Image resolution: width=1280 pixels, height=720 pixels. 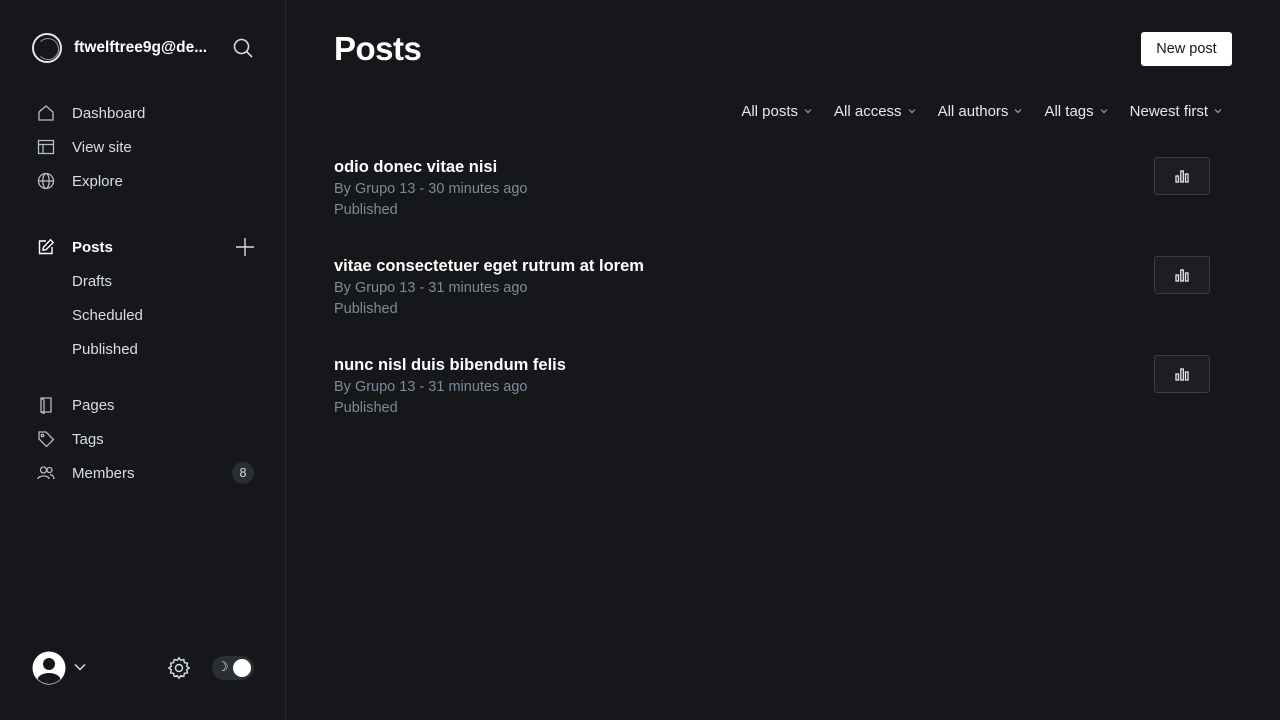 I want to click on gear-icon, so click(x=179, y=668).